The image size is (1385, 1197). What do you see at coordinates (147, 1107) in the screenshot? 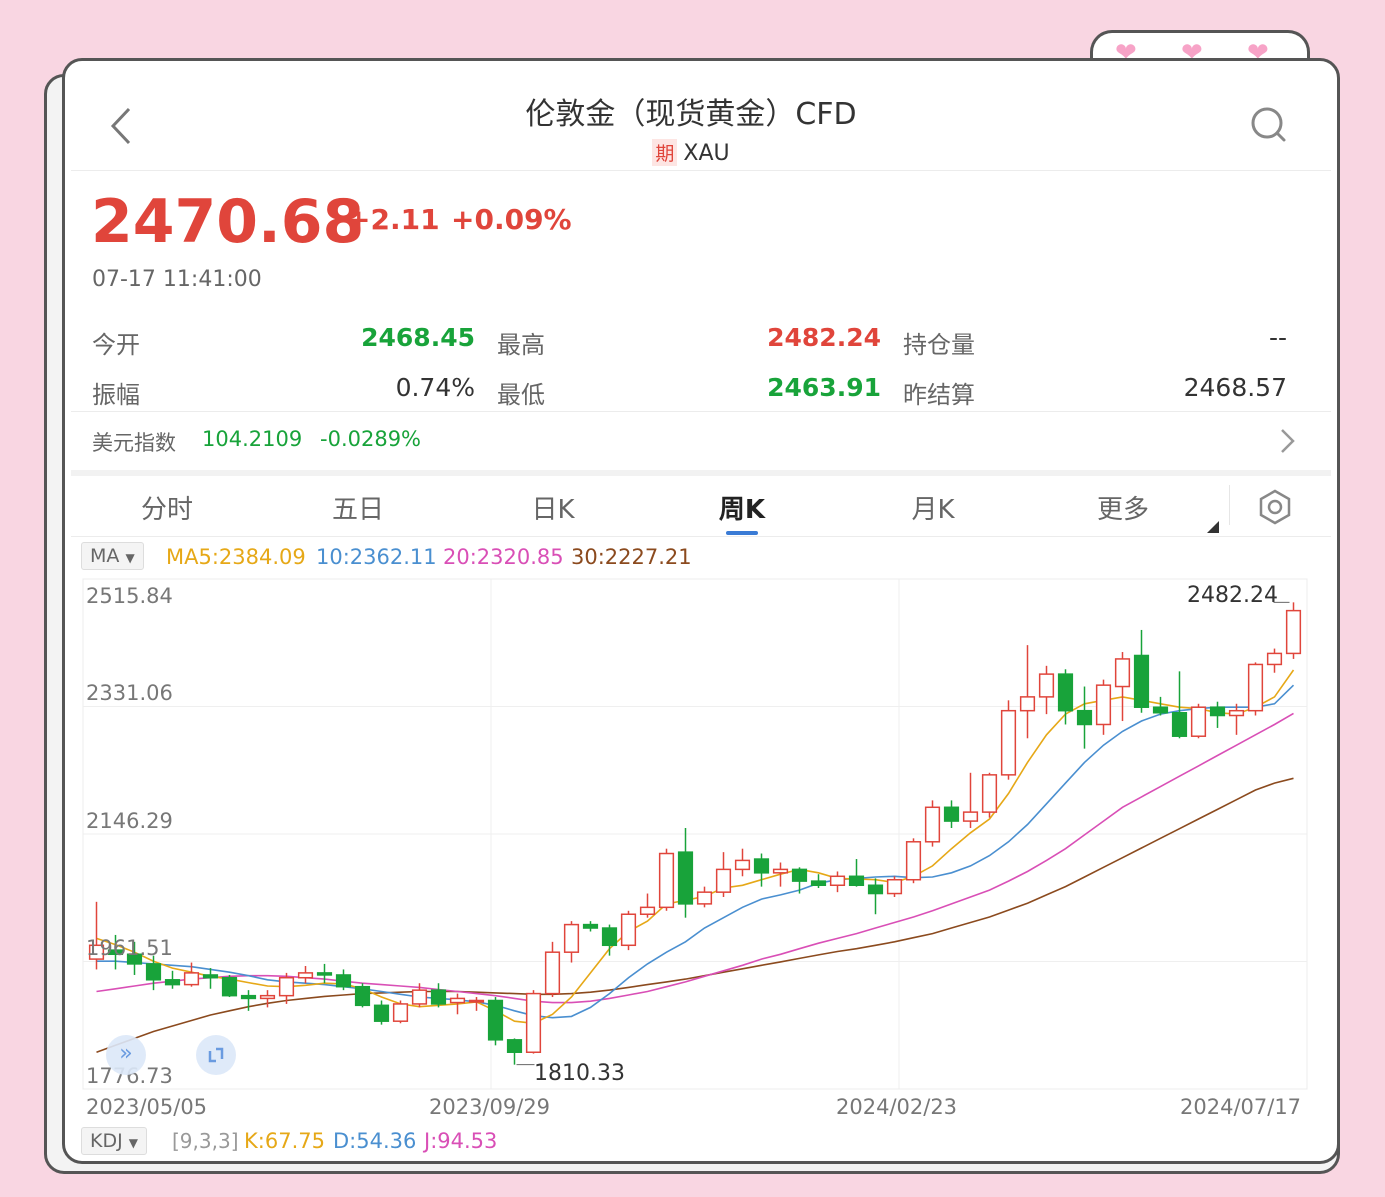
I see `x-axis-label: 2023/05/05` at bounding box center [147, 1107].